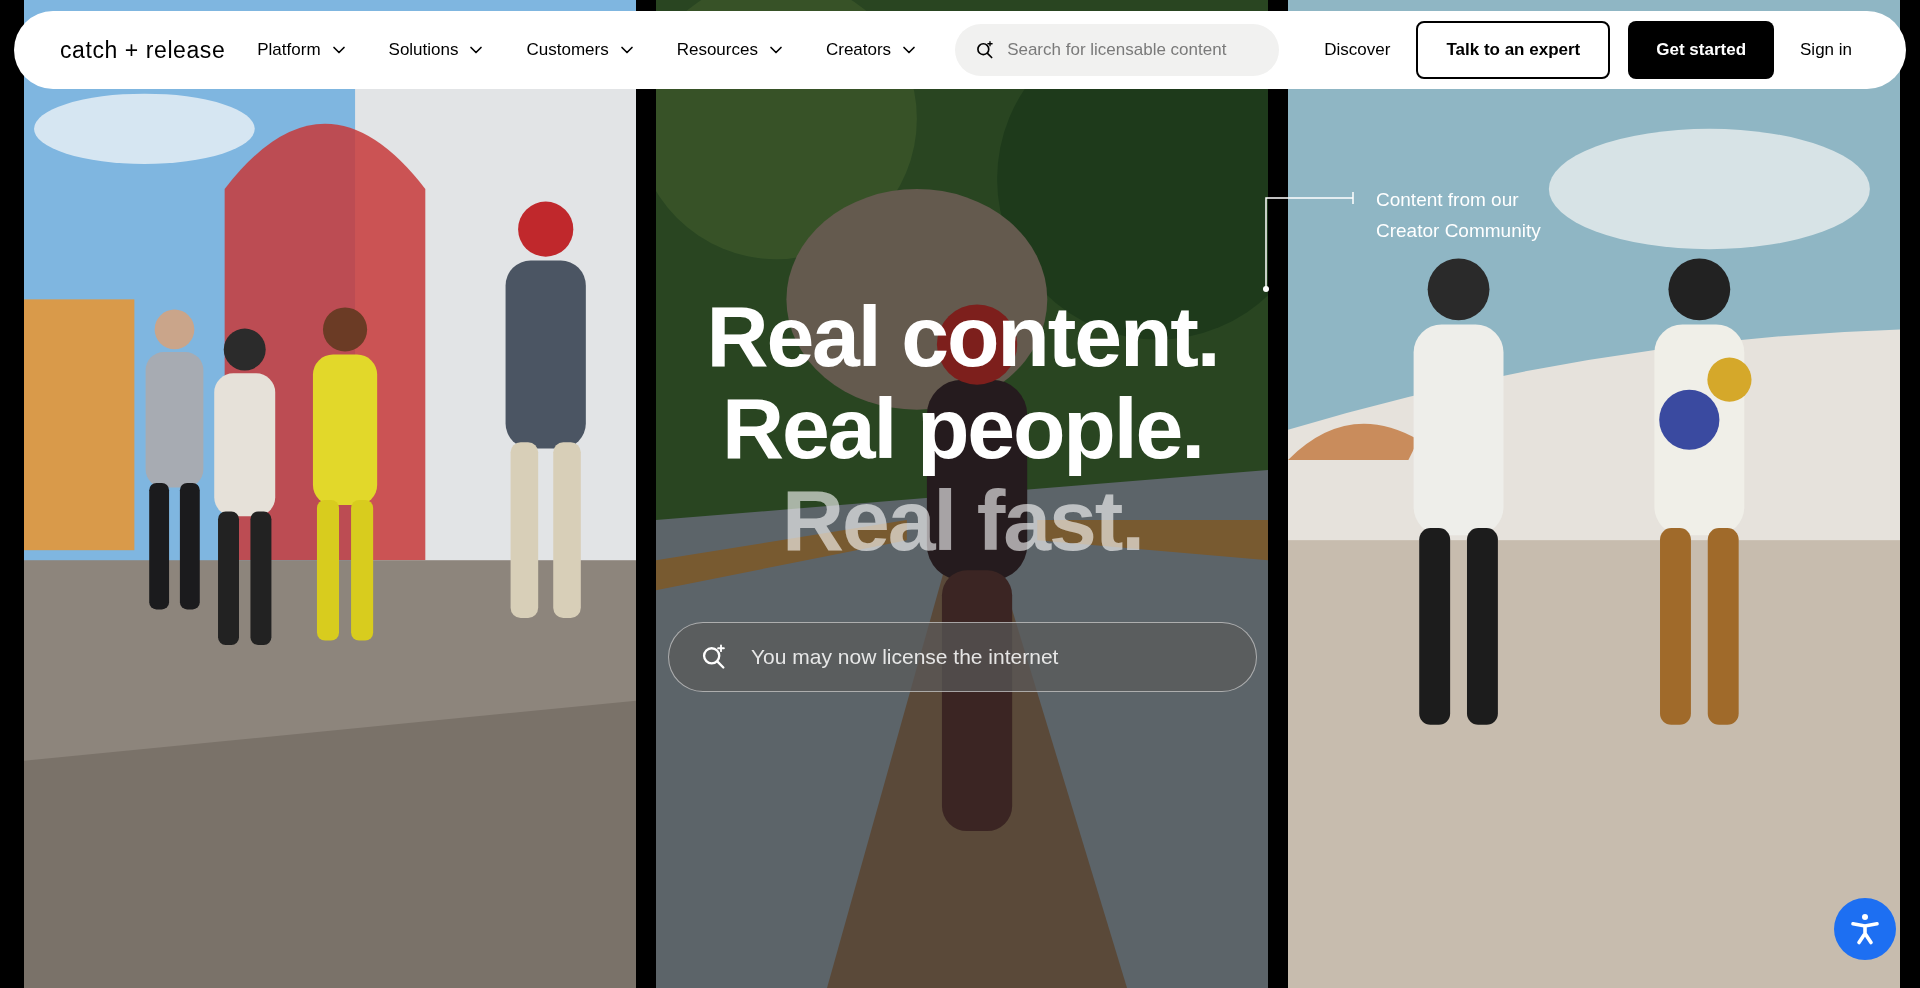  I want to click on nav-menu-item: Creators, so click(872, 50).